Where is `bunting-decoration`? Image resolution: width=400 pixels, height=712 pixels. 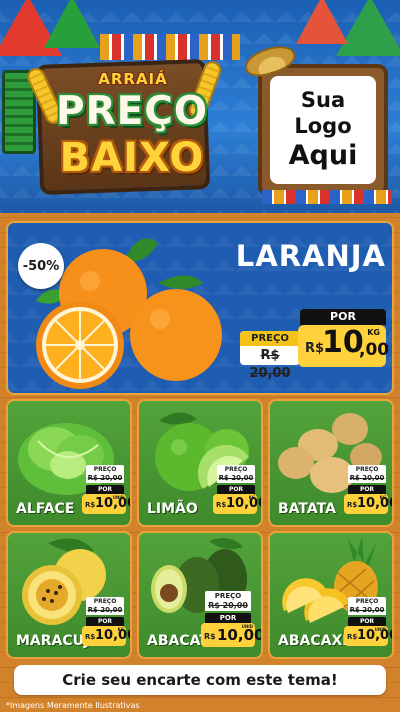
bunting-decoration is located at coordinates (170, 47).